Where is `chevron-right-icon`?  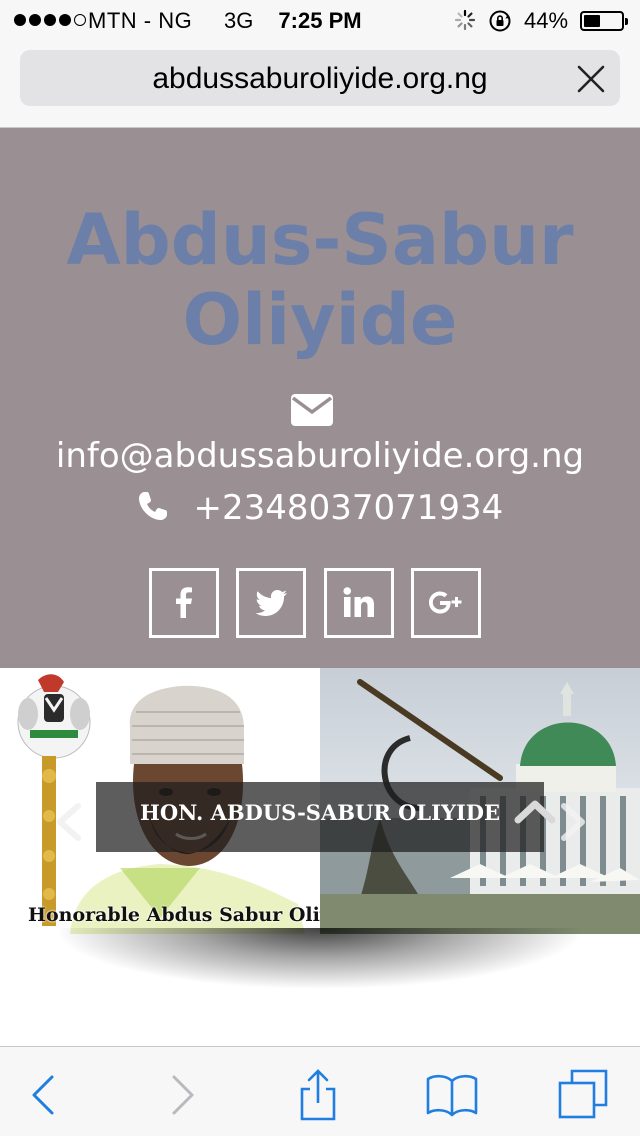 chevron-right-icon is located at coordinates (574, 822).